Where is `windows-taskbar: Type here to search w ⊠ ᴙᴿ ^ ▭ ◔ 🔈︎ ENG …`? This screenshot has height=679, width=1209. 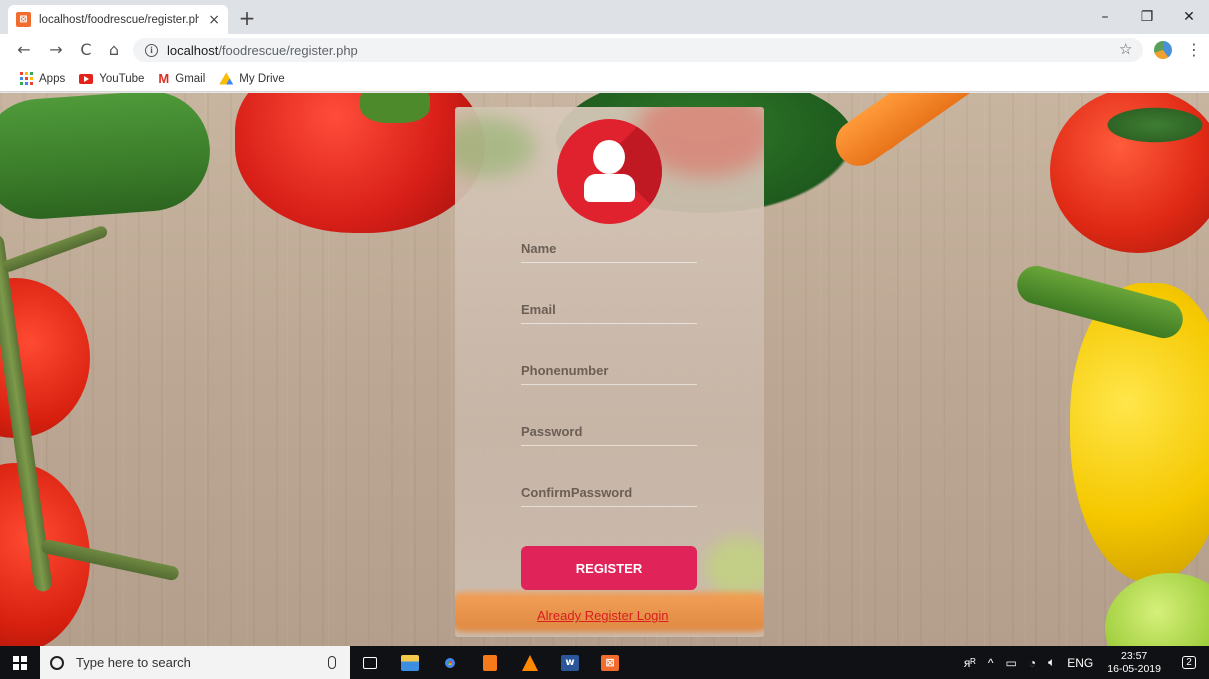
windows-taskbar: Type here to search w ⊠ ᴙᴿ ^ ▭ ◔ 🔈︎ ENG … is located at coordinates (604, 662).